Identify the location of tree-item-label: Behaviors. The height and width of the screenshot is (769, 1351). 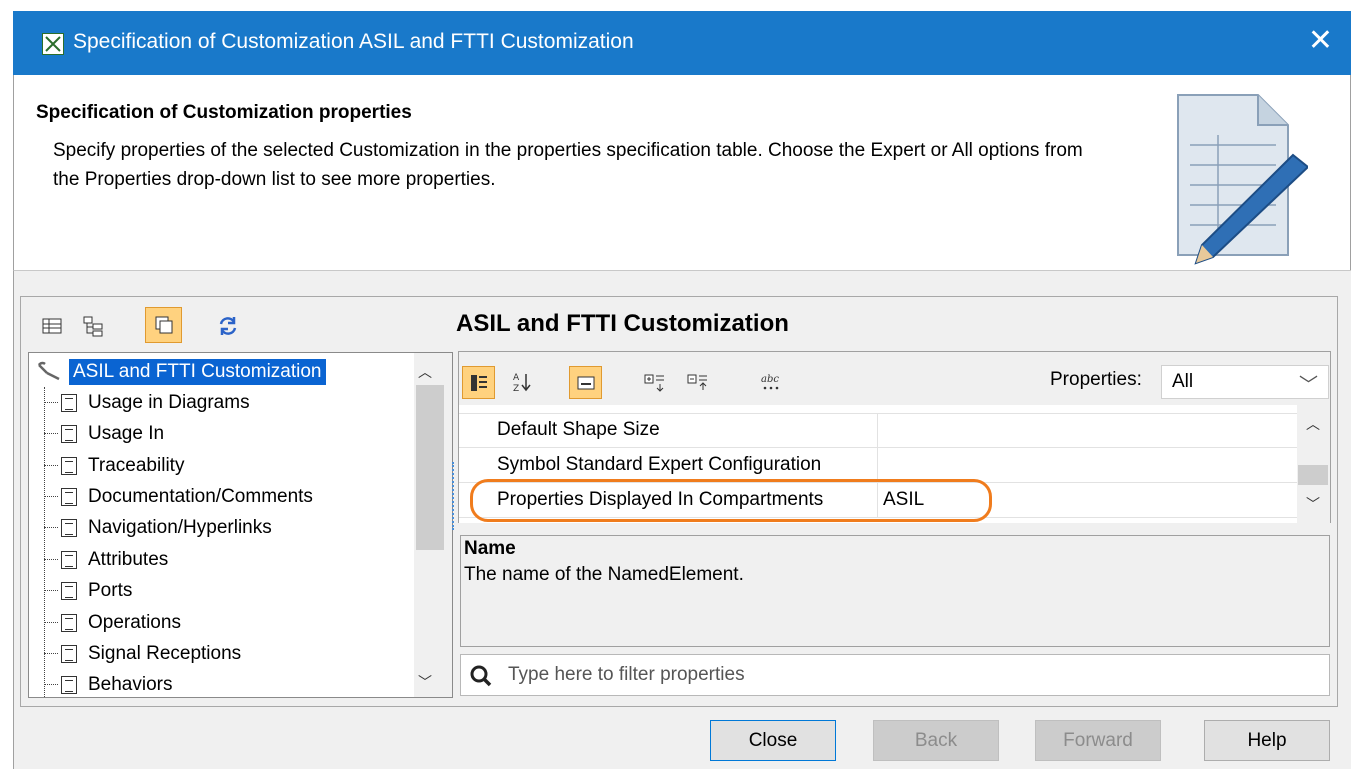
(130, 684).